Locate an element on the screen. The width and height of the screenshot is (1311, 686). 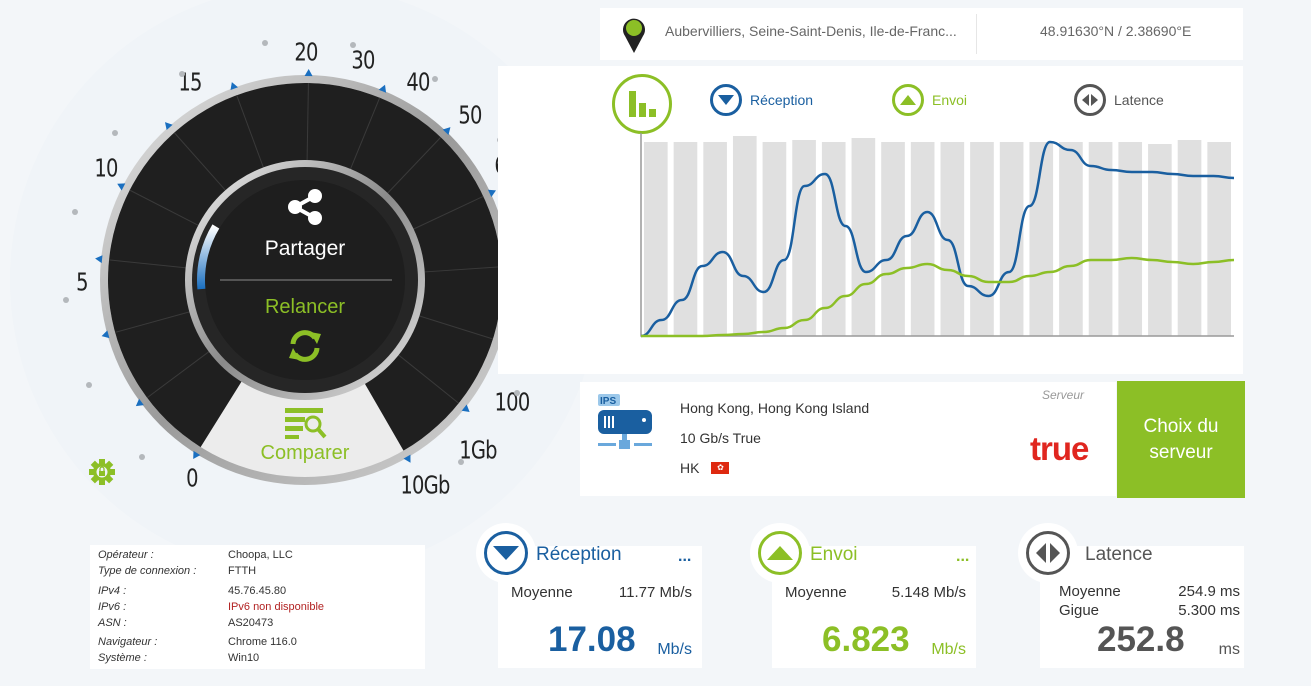
server-provider: 10 Gb/s True is located at coordinates (720, 438).